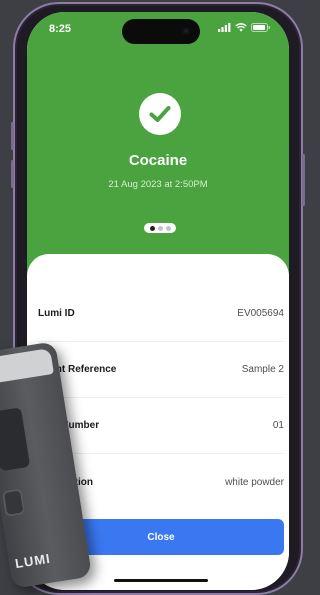  Describe the element at coordinates (303, 180) in the screenshot. I see `power-button` at that location.